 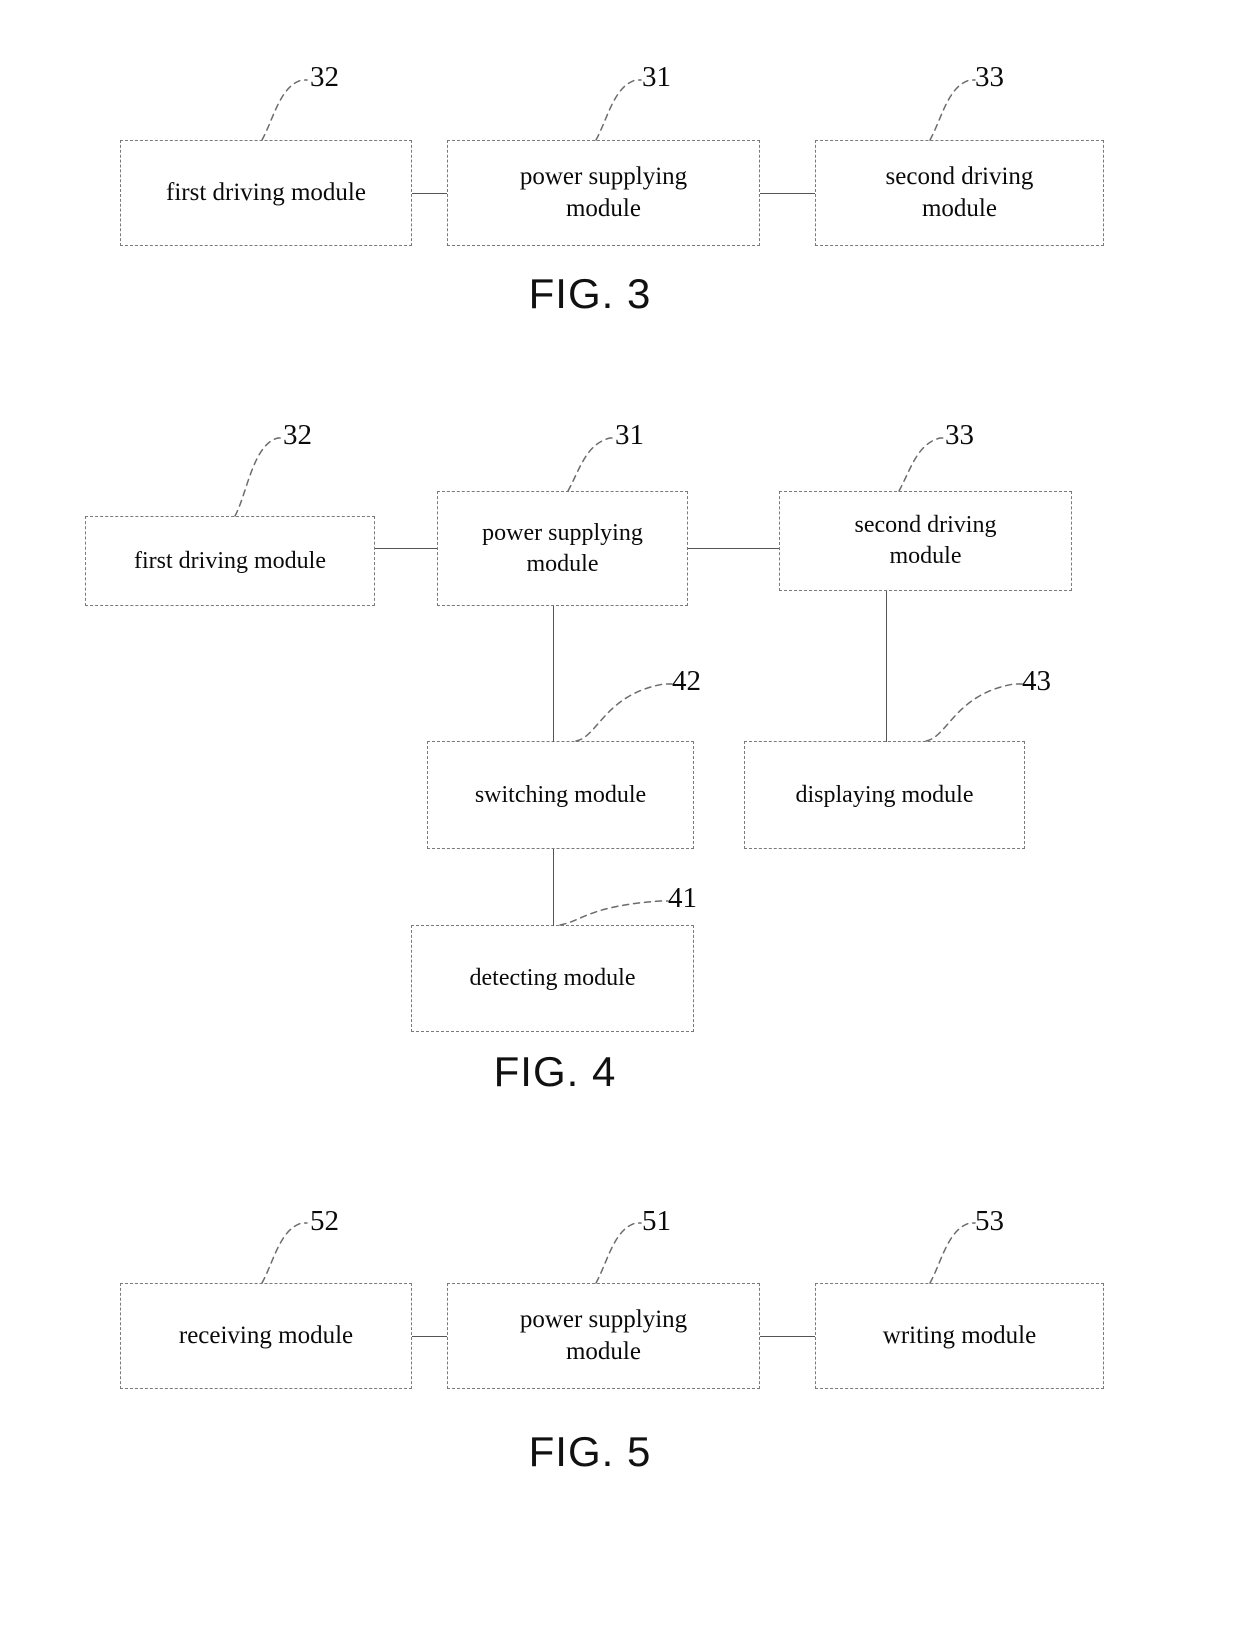 I want to click on fig5-block-power-supplying-module: power supplying module, so click(x=603, y=1336).